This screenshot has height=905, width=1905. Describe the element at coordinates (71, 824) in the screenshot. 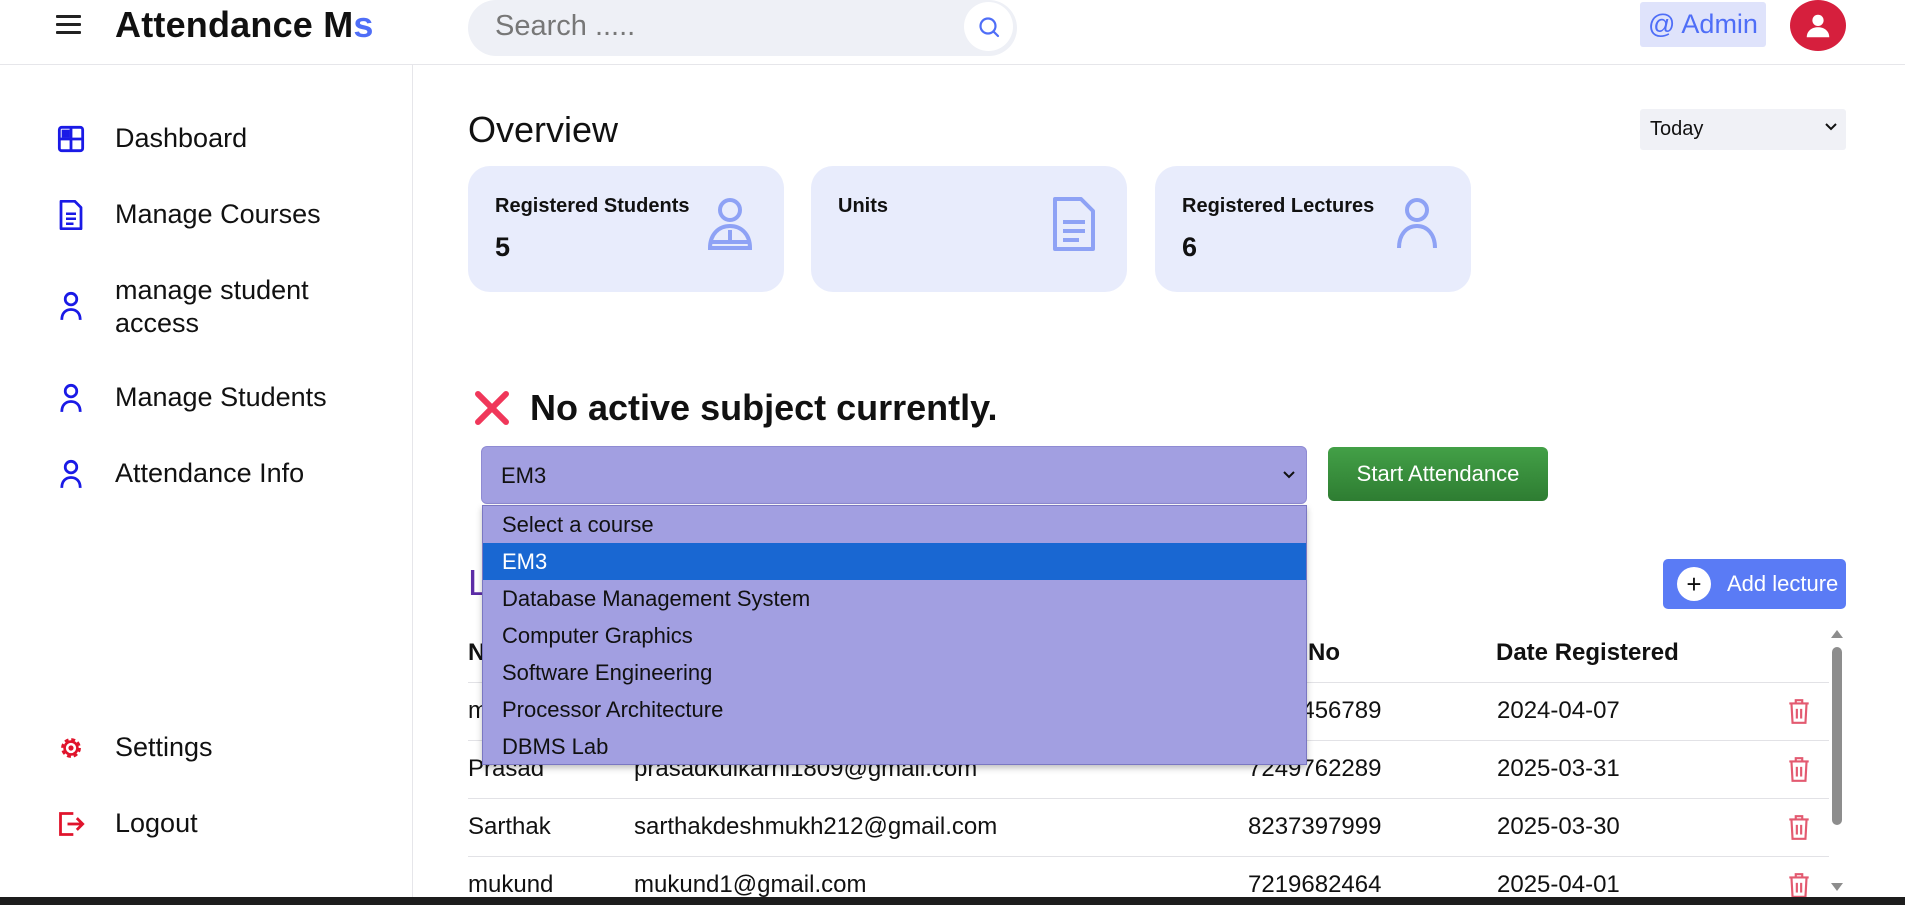

I see `logout-icon` at that location.